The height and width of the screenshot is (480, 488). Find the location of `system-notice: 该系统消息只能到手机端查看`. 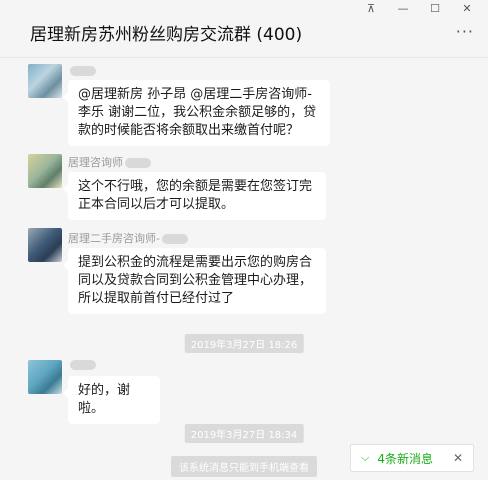

system-notice: 该系统消息只能到手机端查看 is located at coordinates (244, 466).